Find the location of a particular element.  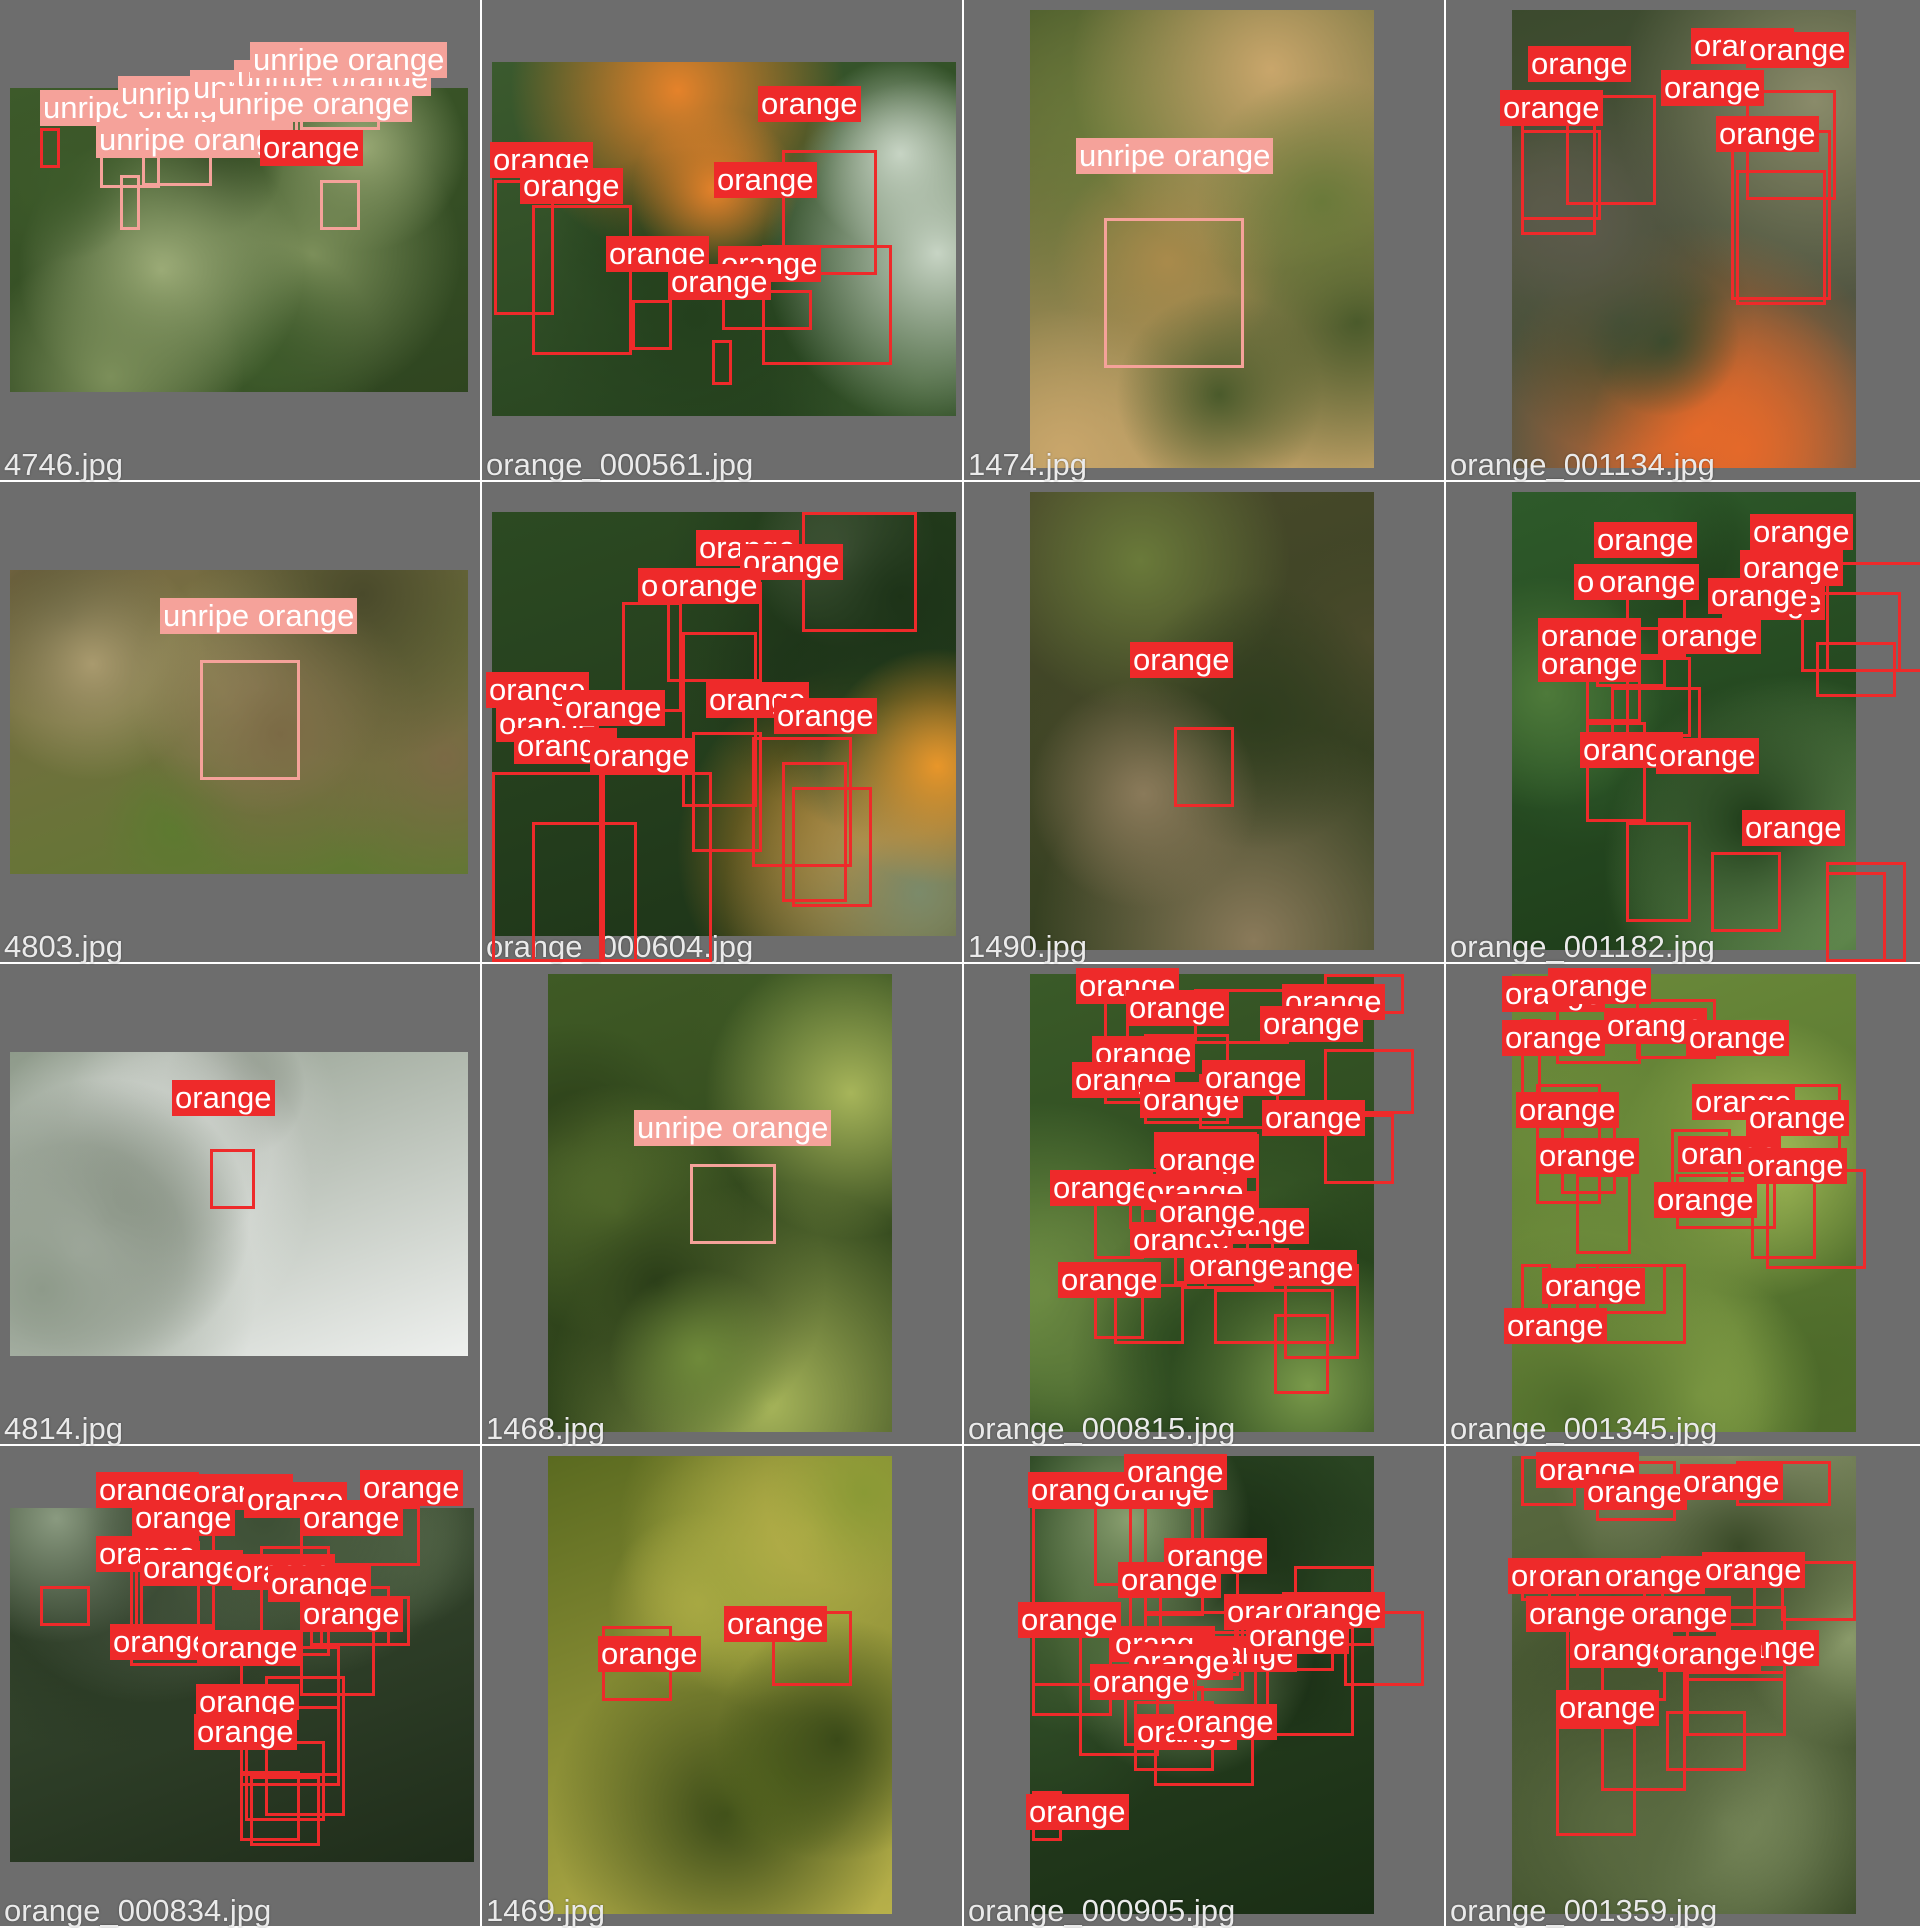

image-filename: 1490.jpg is located at coordinates (1027, 946).